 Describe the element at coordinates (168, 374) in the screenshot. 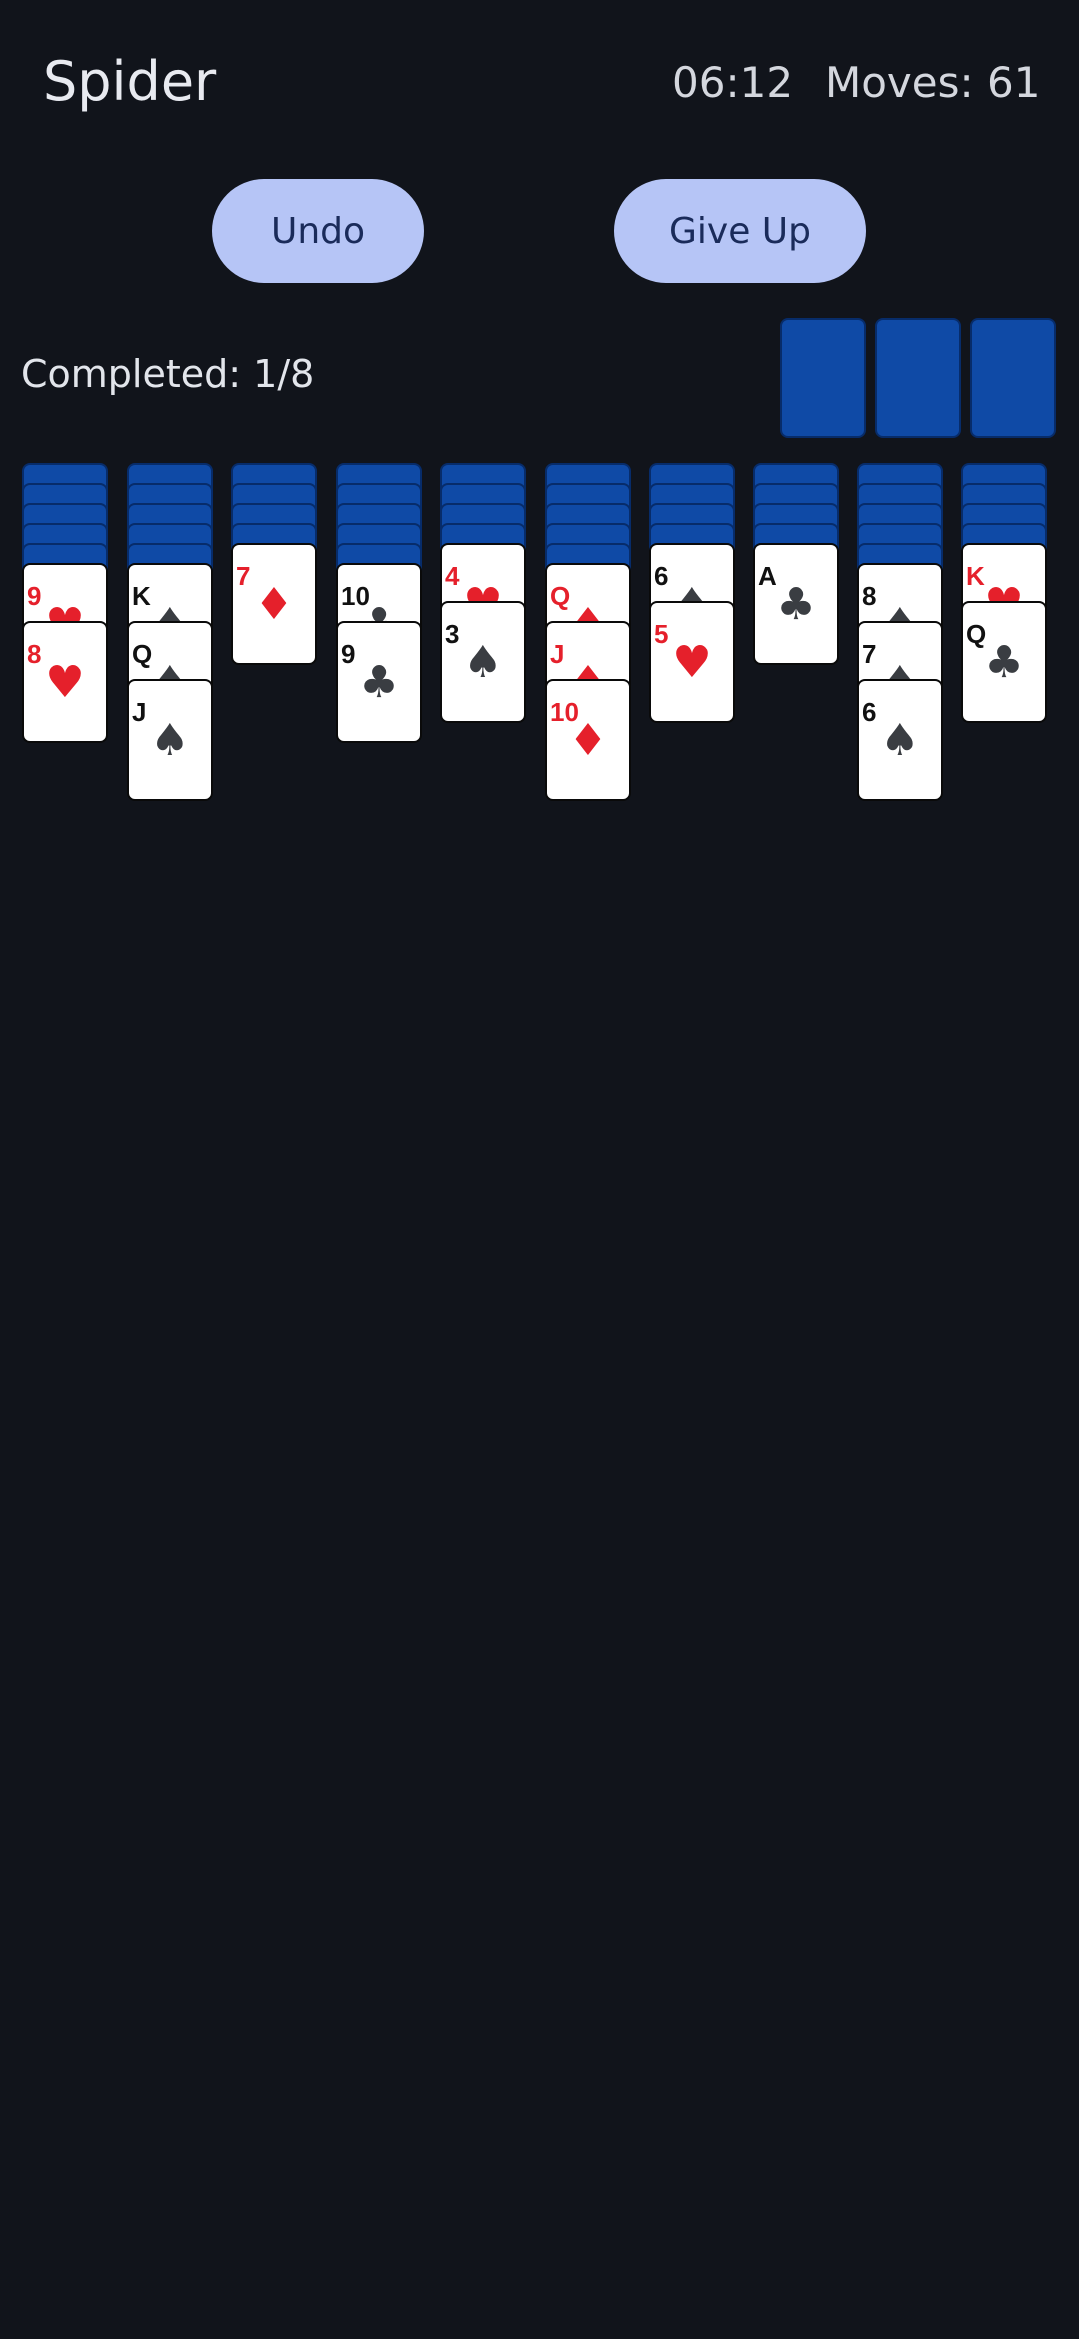

I see `completed-counter: Completed: 1/8` at that location.